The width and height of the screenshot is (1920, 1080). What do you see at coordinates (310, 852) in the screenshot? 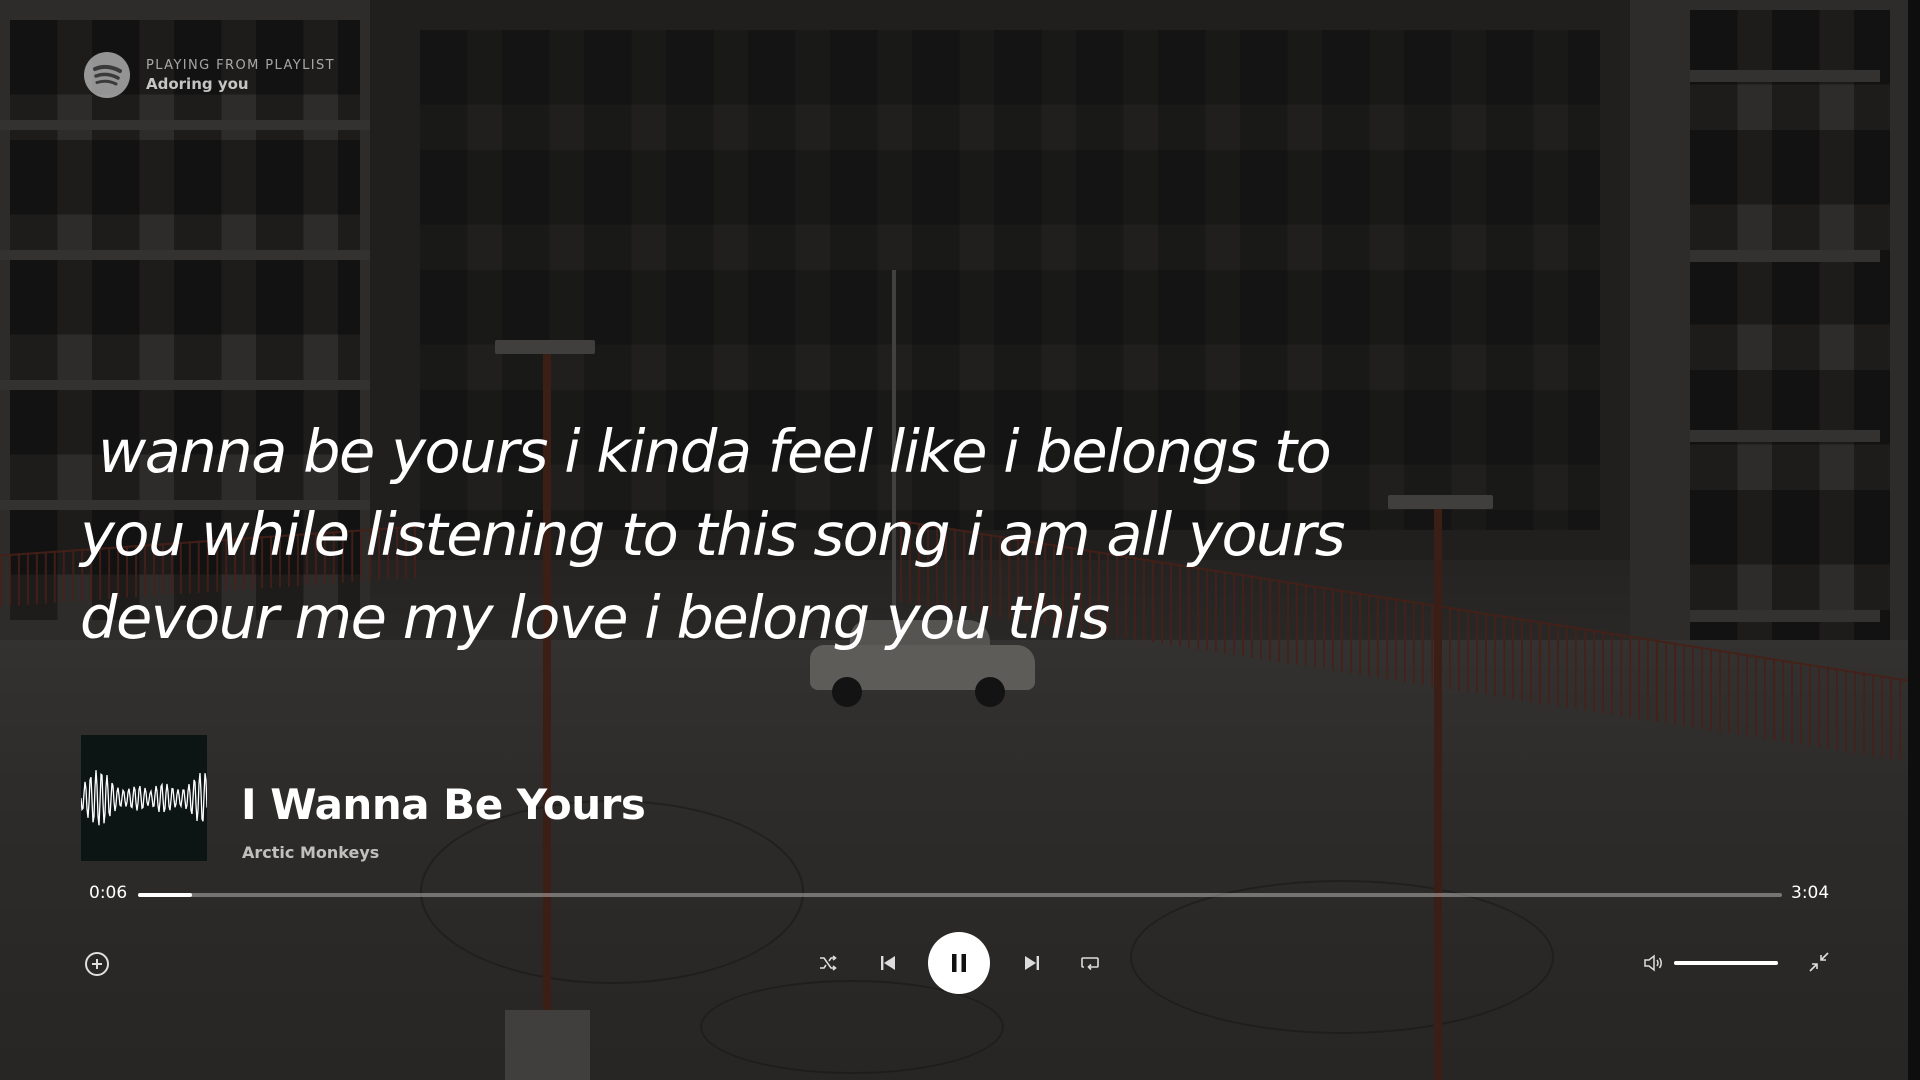
I see `track-artist: Arctic Monkeys` at bounding box center [310, 852].